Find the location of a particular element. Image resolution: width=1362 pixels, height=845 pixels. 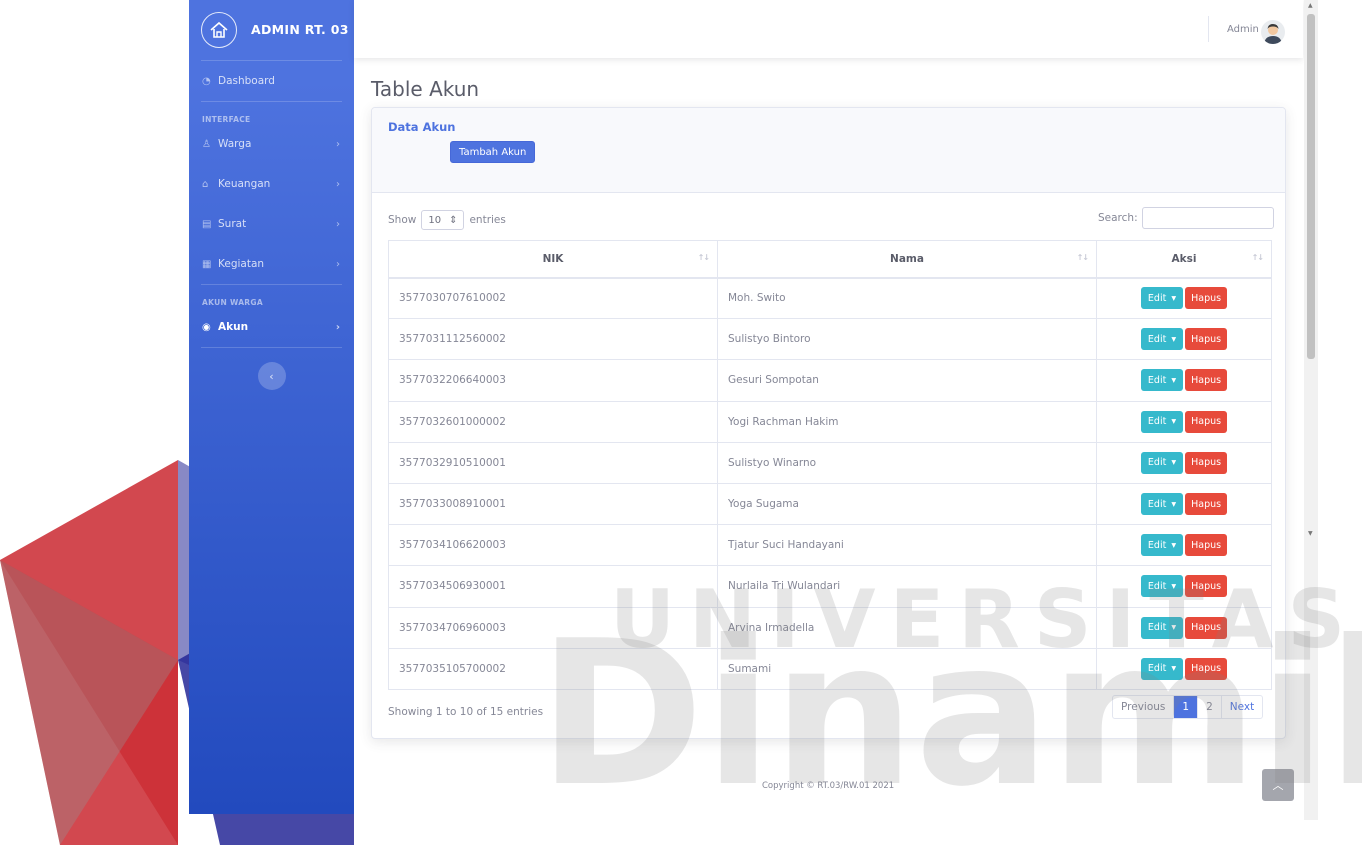

cell-nama: Sulistyo Bintoro is located at coordinates (907, 339).